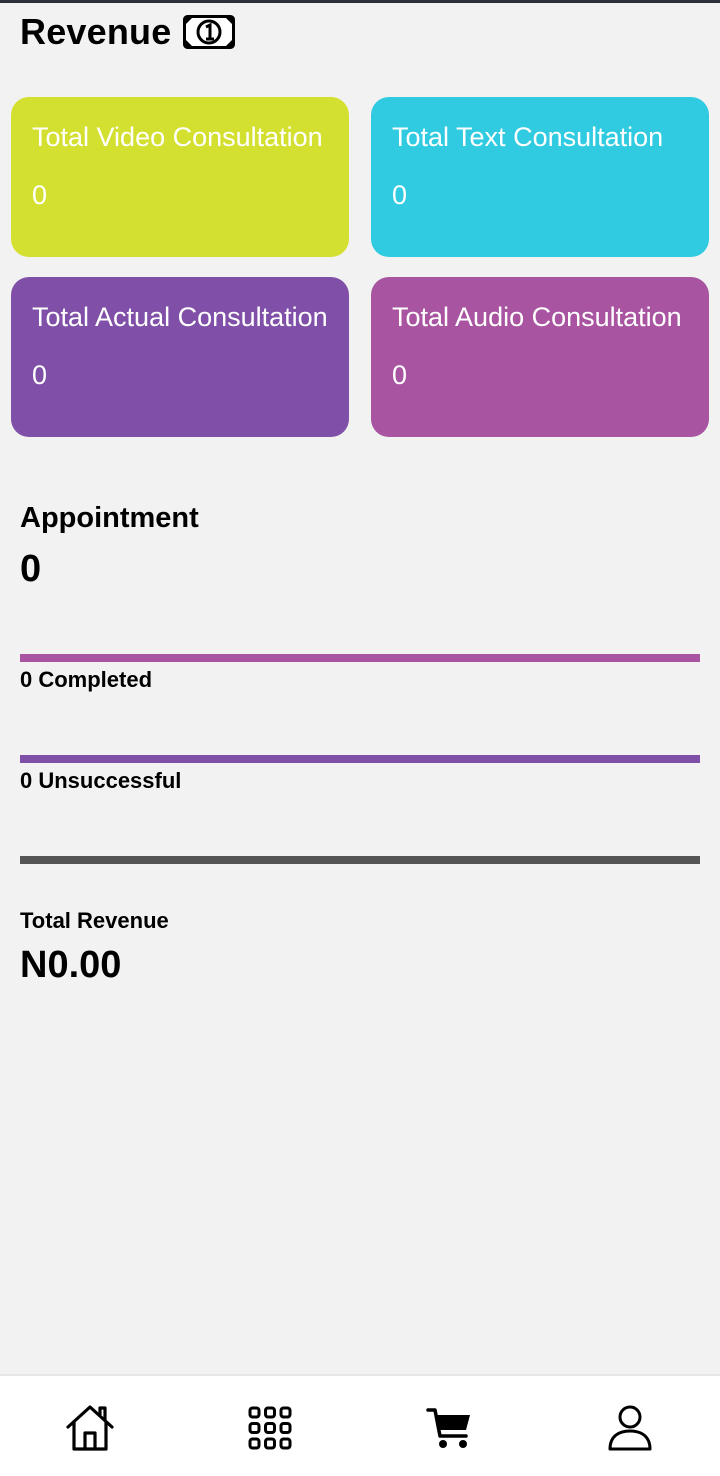  What do you see at coordinates (180, 357) in the screenshot?
I see `actual-consultation-card: Total Actual Consultation 0` at bounding box center [180, 357].